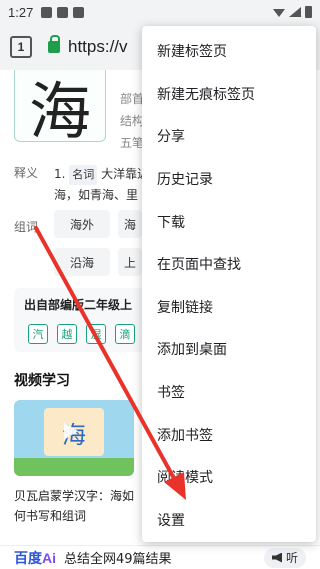 The width and height of the screenshot is (320, 569). I want to click on related-char: 越, so click(67, 334).